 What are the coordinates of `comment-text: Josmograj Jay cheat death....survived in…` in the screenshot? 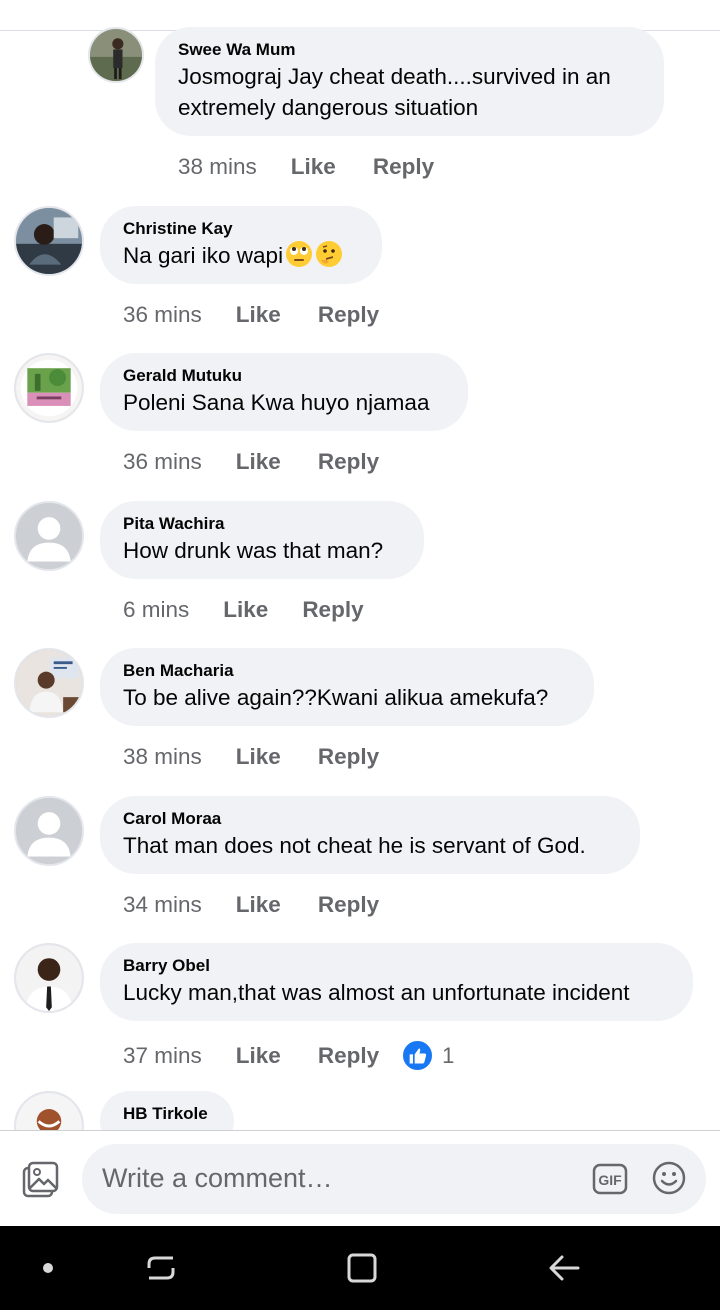 It's located at (394, 92).